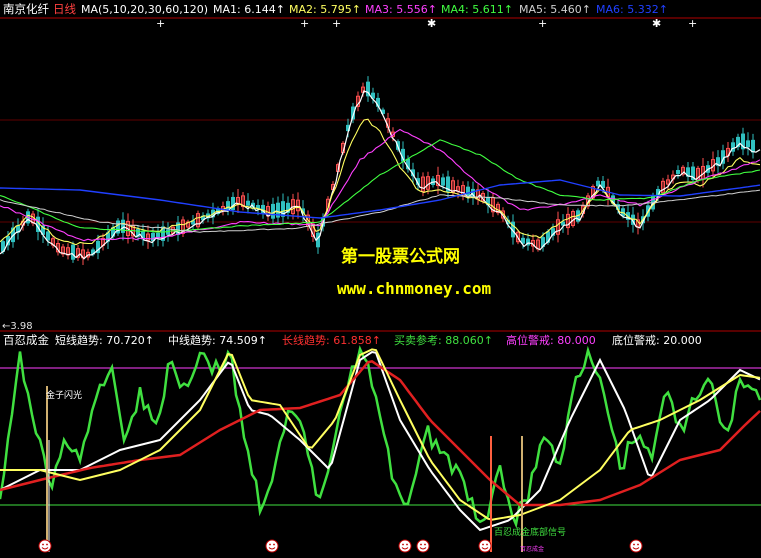 The image size is (761, 558). What do you see at coordinates (551, 340) in the screenshot?
I see `high-warn-value: 高位警戒: 80.000` at bounding box center [551, 340].